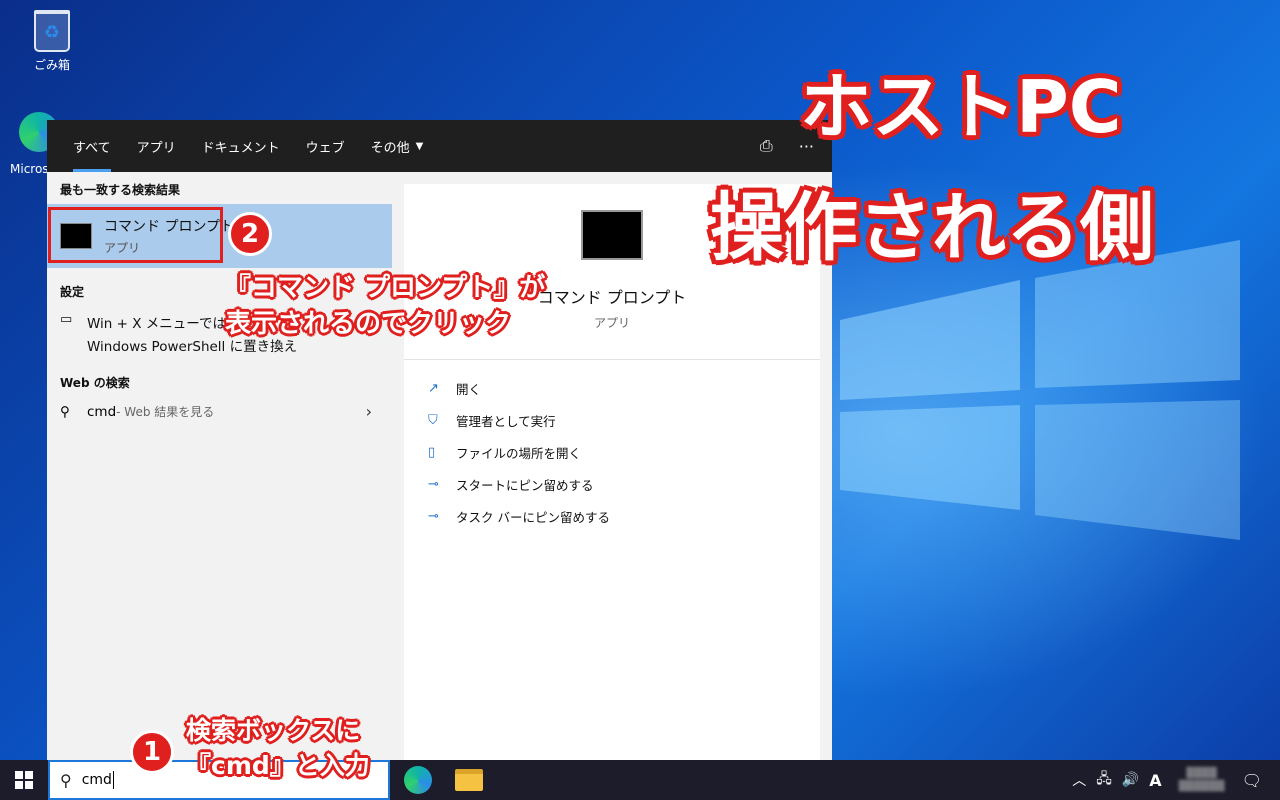 The image size is (1280, 800). I want to click on web-query: cmd, so click(102, 411).